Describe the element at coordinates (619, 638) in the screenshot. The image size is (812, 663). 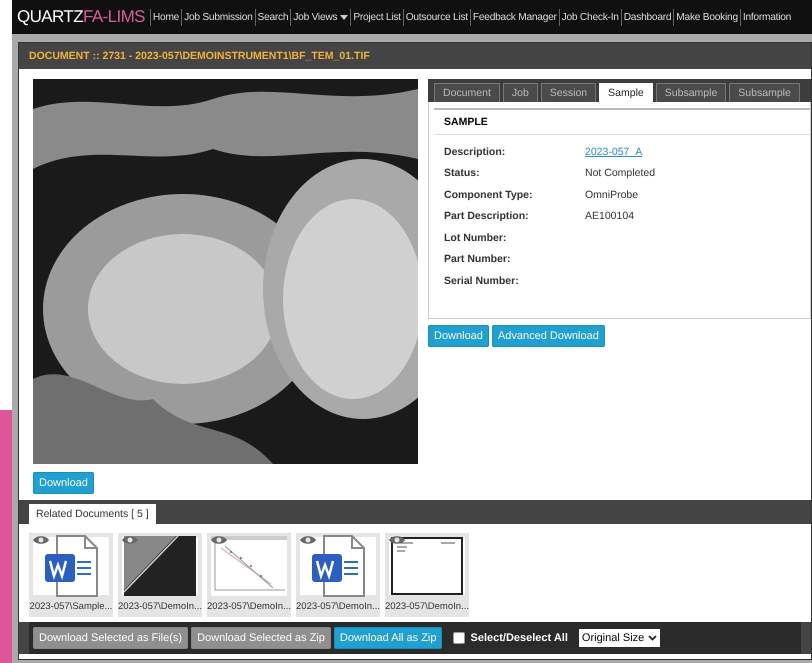
I see `size-select: Original Size` at that location.